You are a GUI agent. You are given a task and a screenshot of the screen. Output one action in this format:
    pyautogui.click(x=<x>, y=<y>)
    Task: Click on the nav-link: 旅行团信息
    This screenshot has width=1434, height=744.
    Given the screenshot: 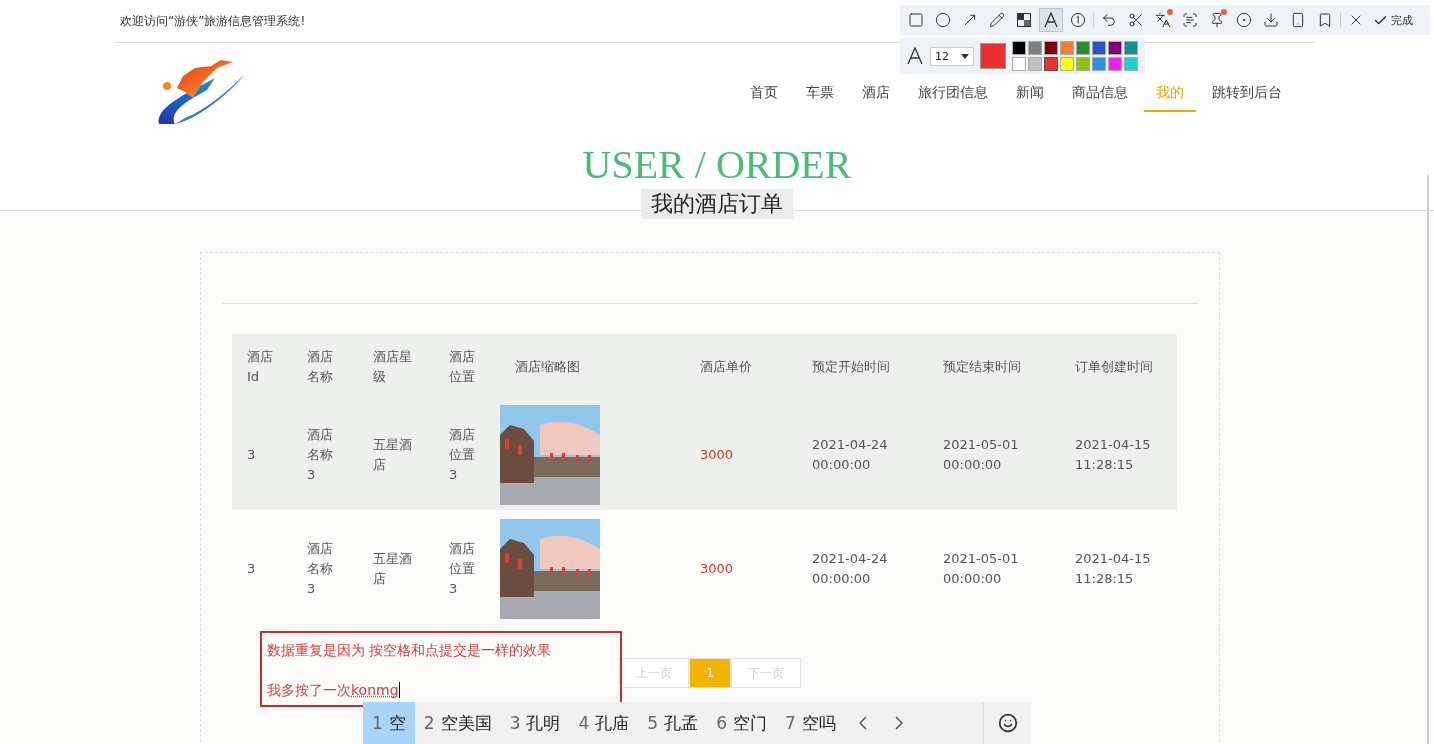 What is the action you would take?
    pyautogui.click(x=953, y=93)
    